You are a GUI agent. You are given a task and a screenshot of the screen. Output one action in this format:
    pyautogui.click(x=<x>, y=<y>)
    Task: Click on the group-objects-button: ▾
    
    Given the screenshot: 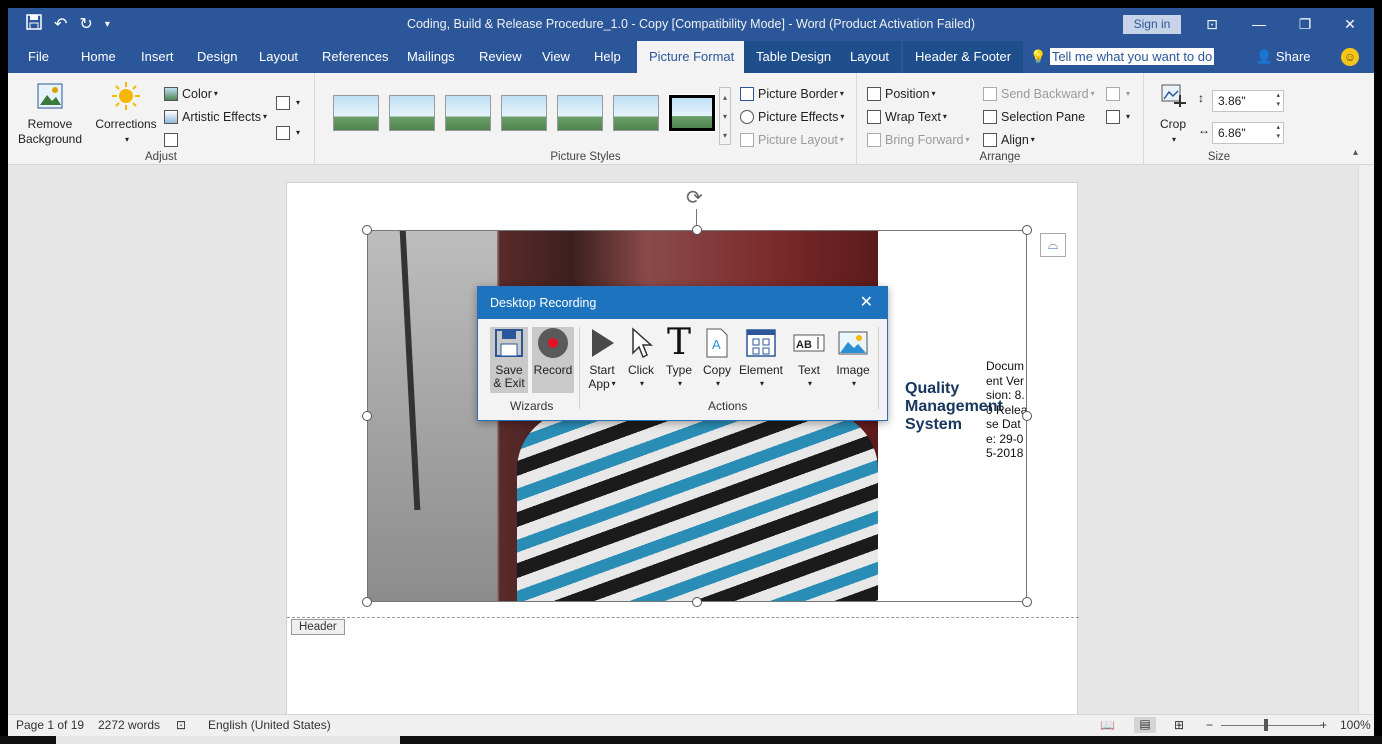 What is the action you would take?
    pyautogui.click(x=1118, y=94)
    